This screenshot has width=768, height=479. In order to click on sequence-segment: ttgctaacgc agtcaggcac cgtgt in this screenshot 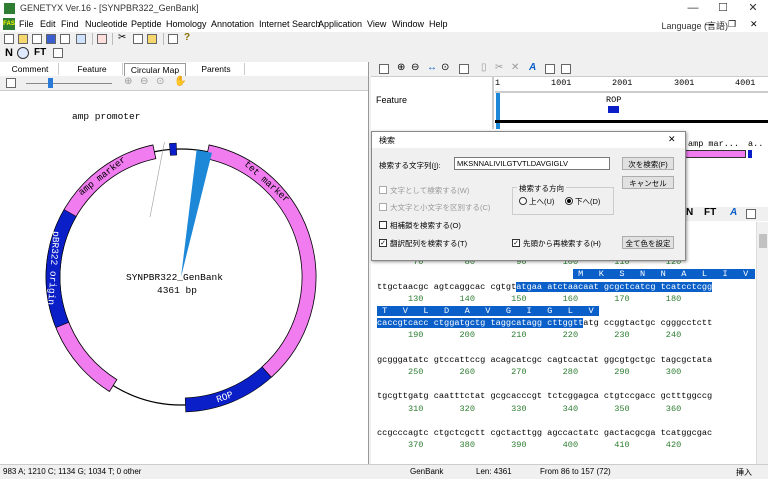, I will do `click(447, 286)`.